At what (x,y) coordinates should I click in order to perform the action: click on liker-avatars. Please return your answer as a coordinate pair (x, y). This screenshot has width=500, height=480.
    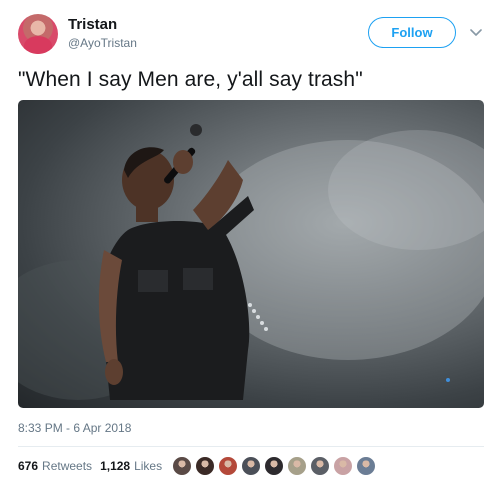
    Looking at the image, I should click on (275, 466).